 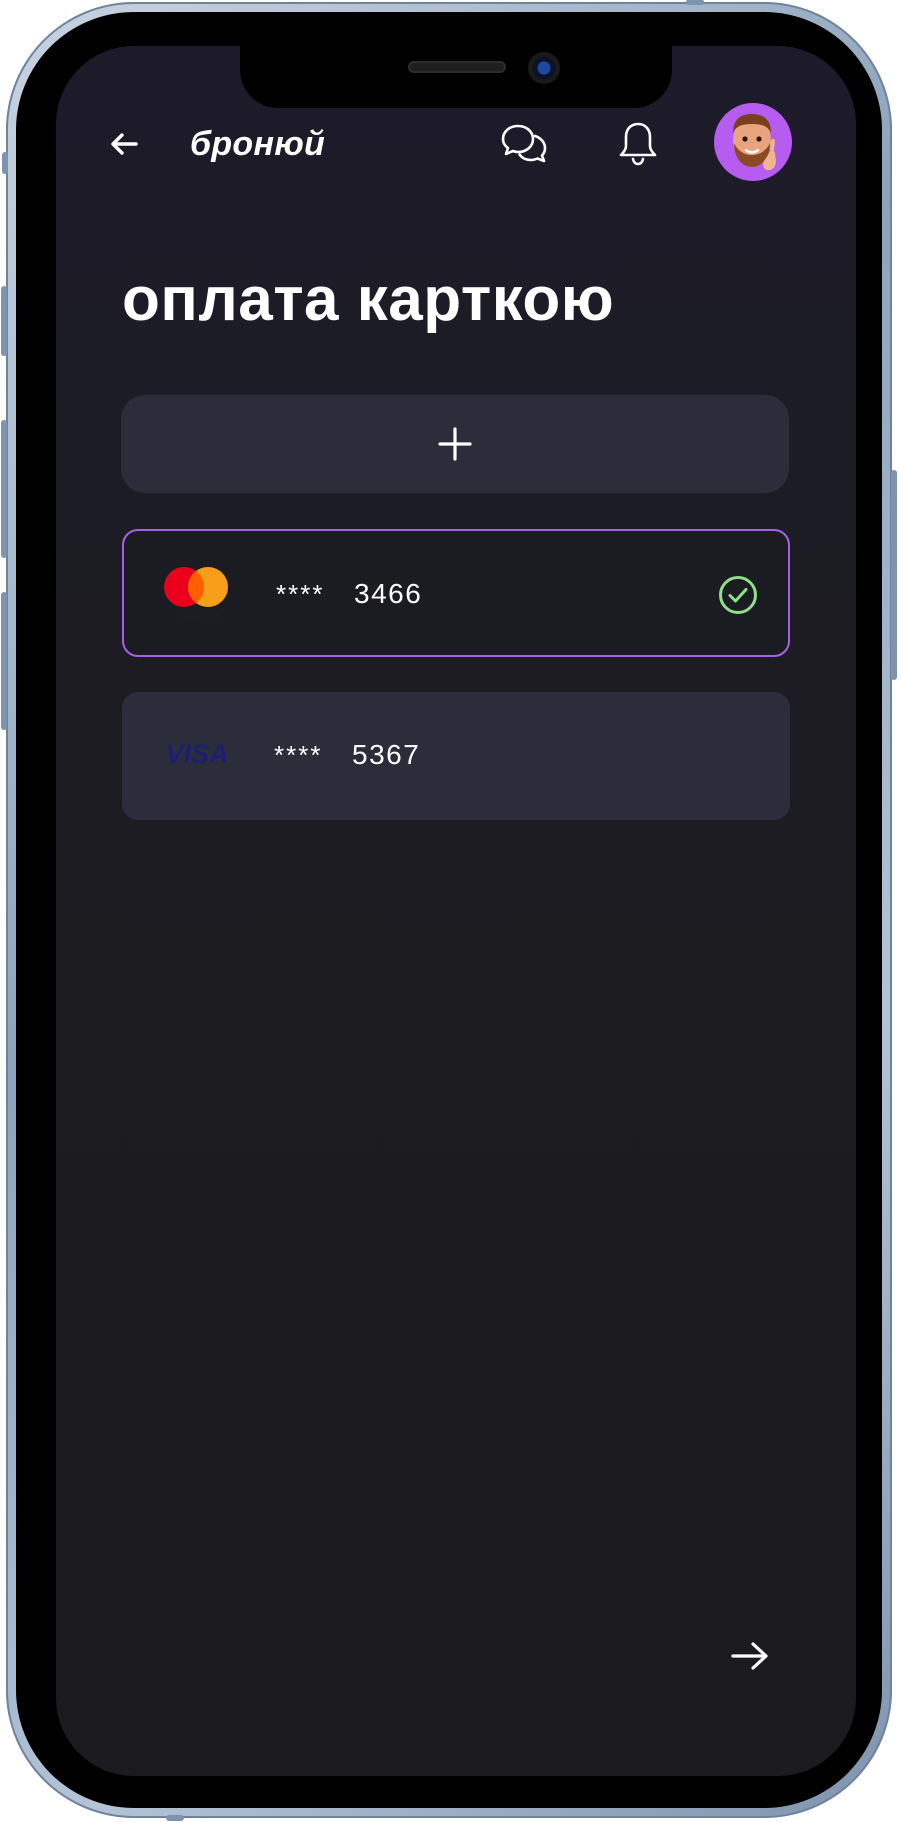 What do you see at coordinates (5, 163) in the screenshot?
I see `frame-antenna-left` at bounding box center [5, 163].